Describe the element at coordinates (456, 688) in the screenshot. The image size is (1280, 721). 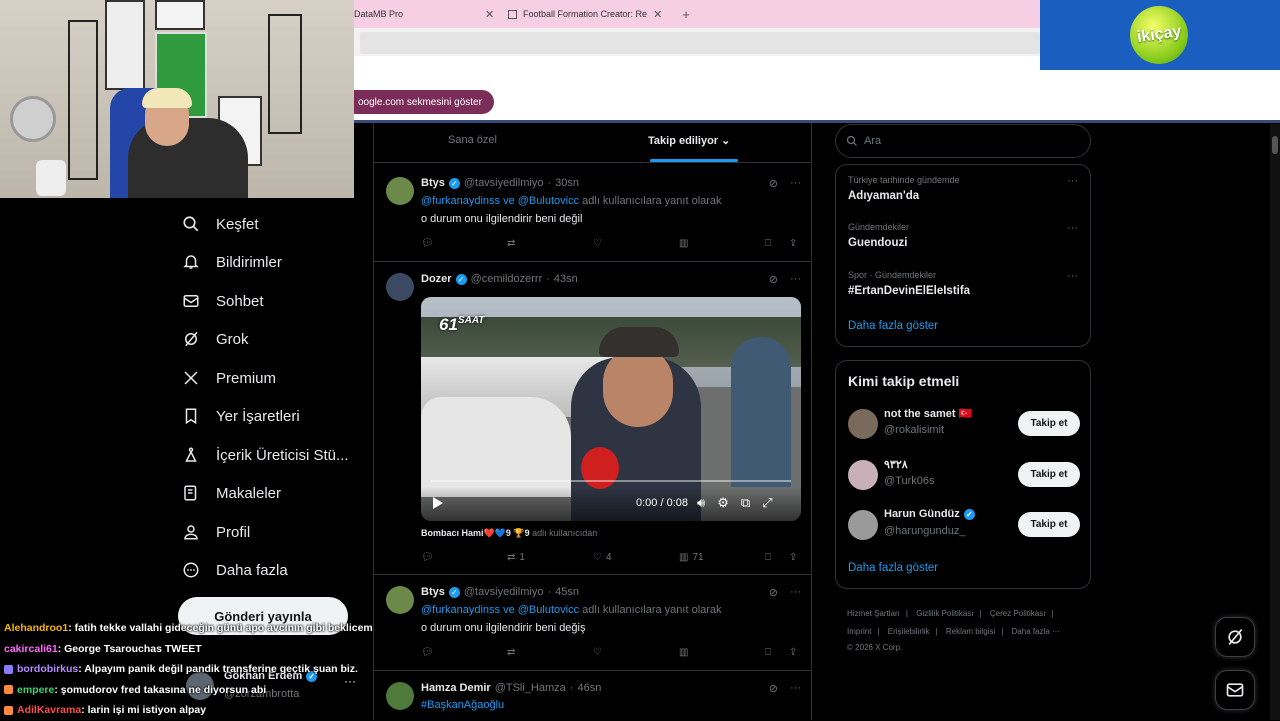
I see `tweet-author-name: Hamza Demir` at that location.